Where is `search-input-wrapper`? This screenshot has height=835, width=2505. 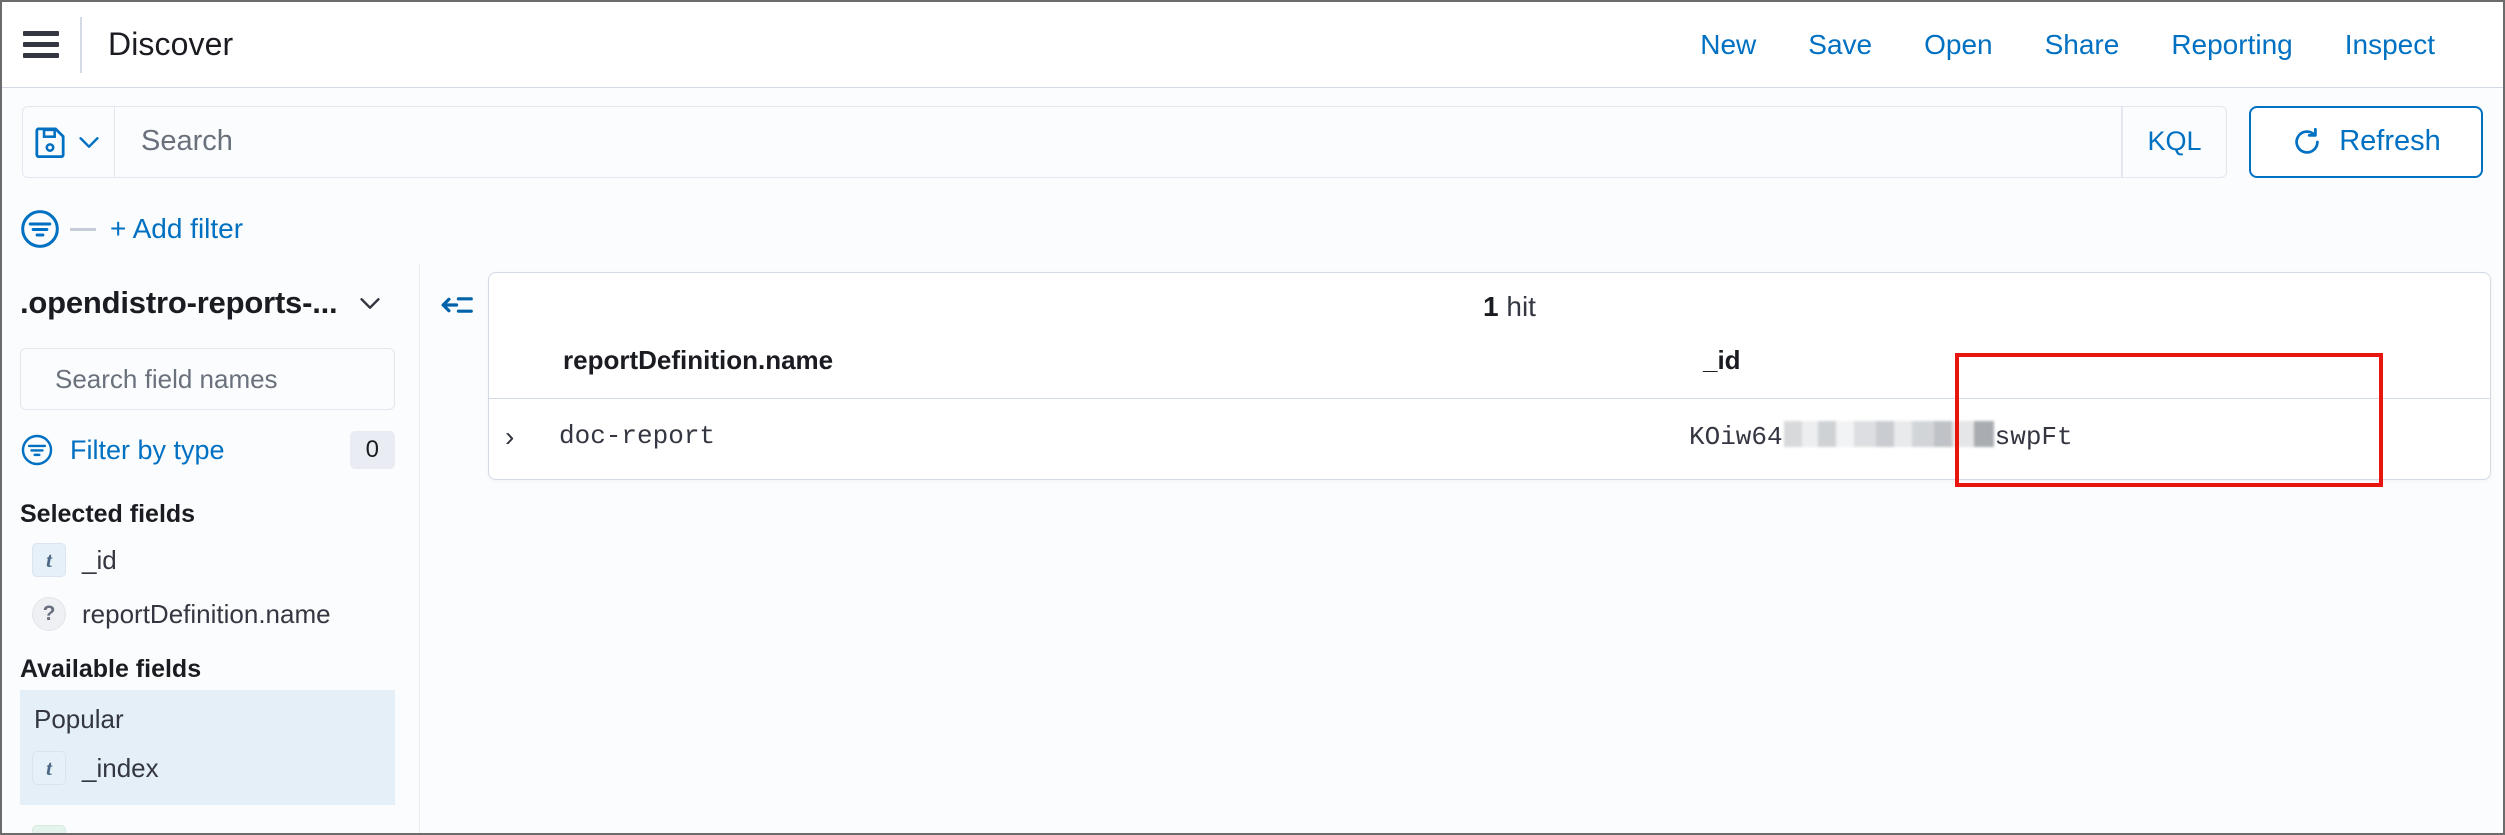
search-input-wrapper is located at coordinates (1118, 141).